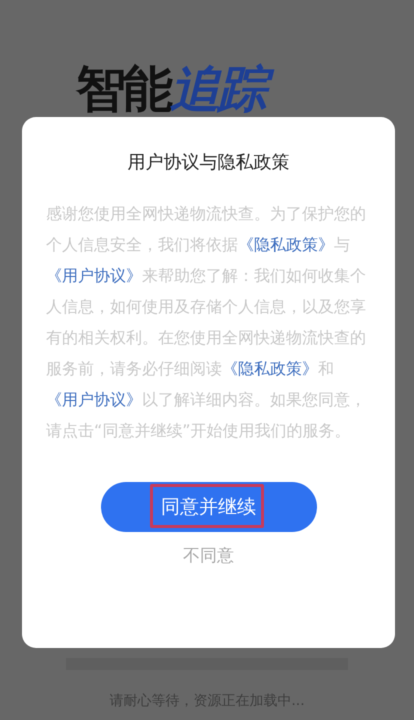 The width and height of the screenshot is (414, 720). What do you see at coordinates (208, 507) in the screenshot?
I see `agree-button: 同意并继续` at bounding box center [208, 507].